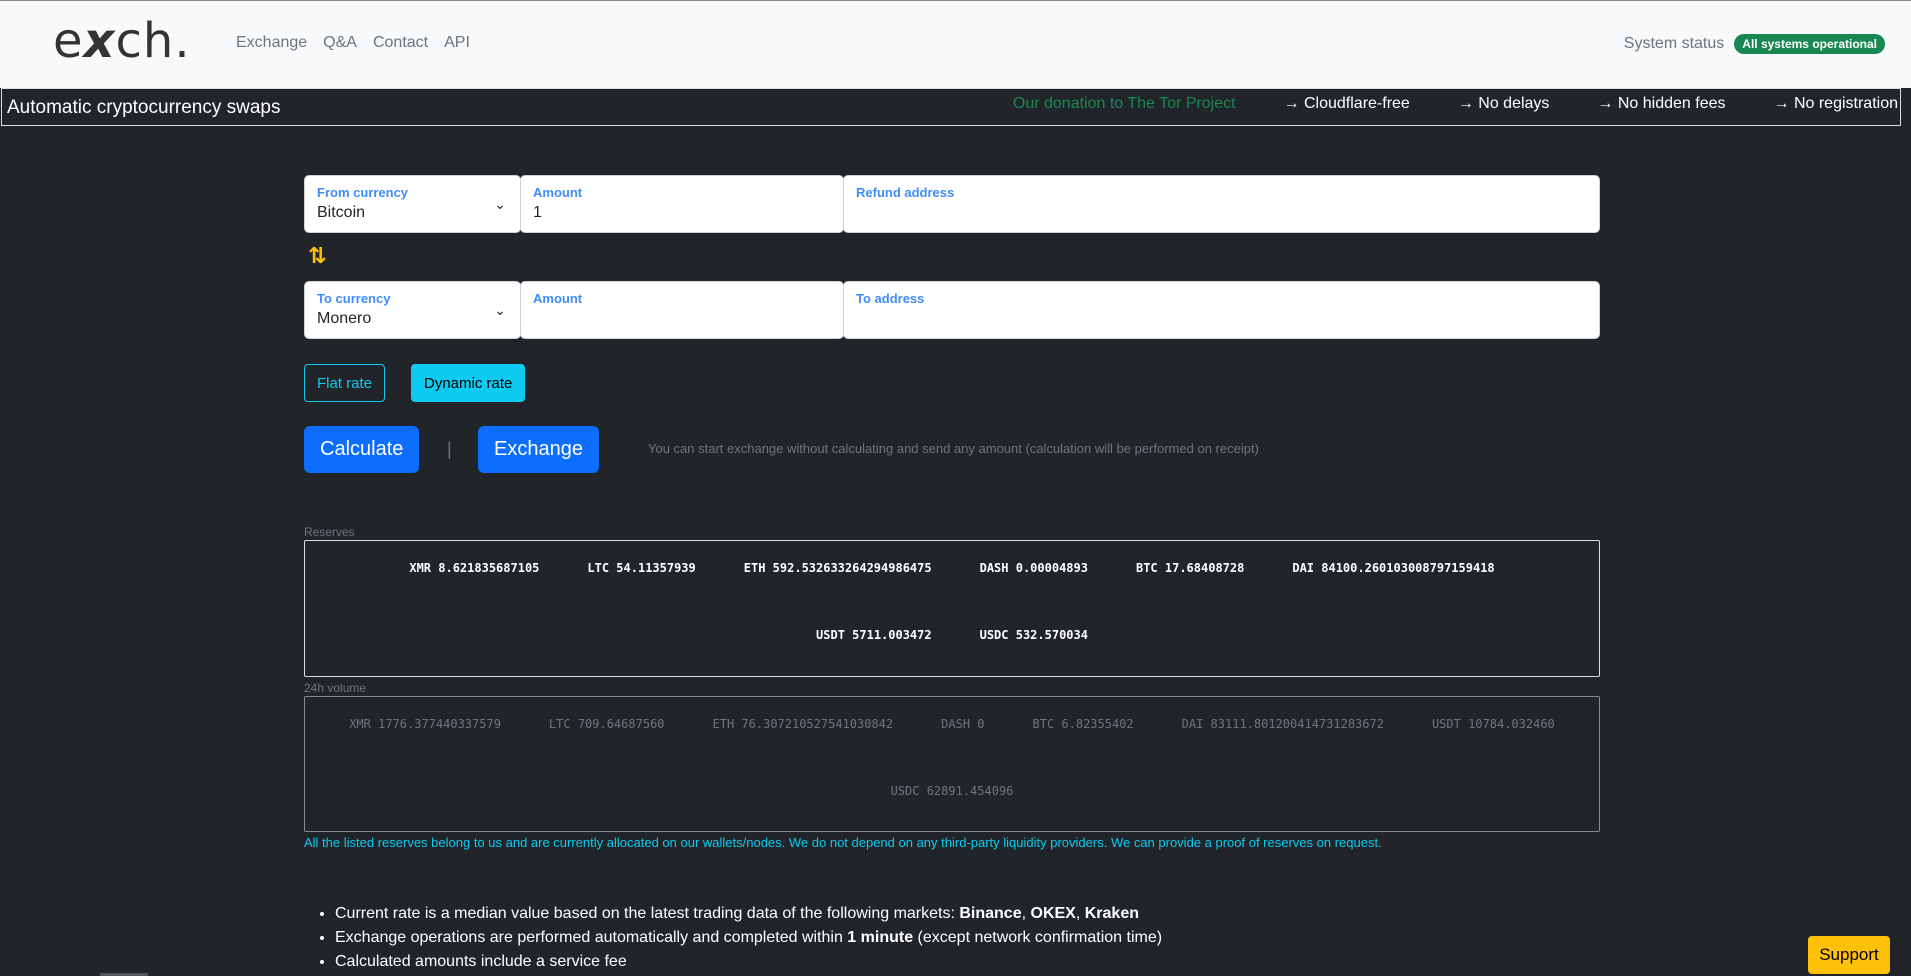 The height and width of the screenshot is (976, 1911). I want to click on donation-link: Our donation to The Tor Project, so click(1124, 104).